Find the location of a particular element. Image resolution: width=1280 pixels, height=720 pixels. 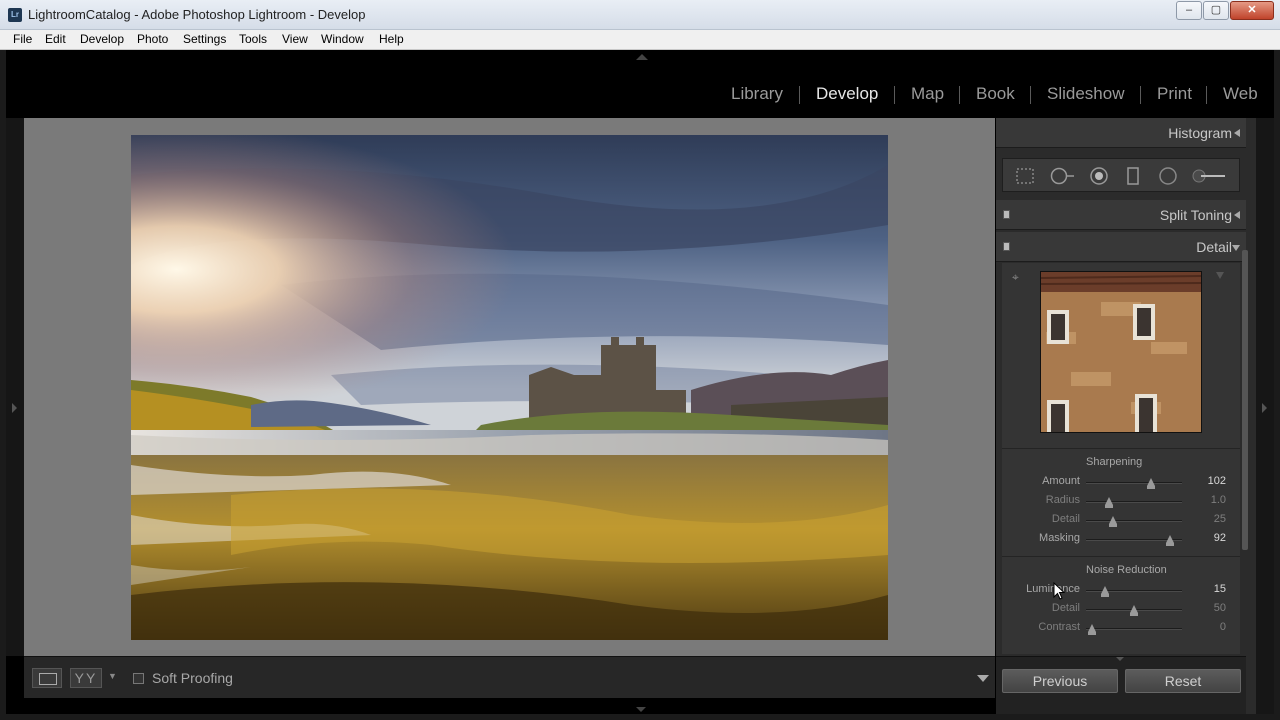

menu-photo: Photo is located at coordinates (152, 39).